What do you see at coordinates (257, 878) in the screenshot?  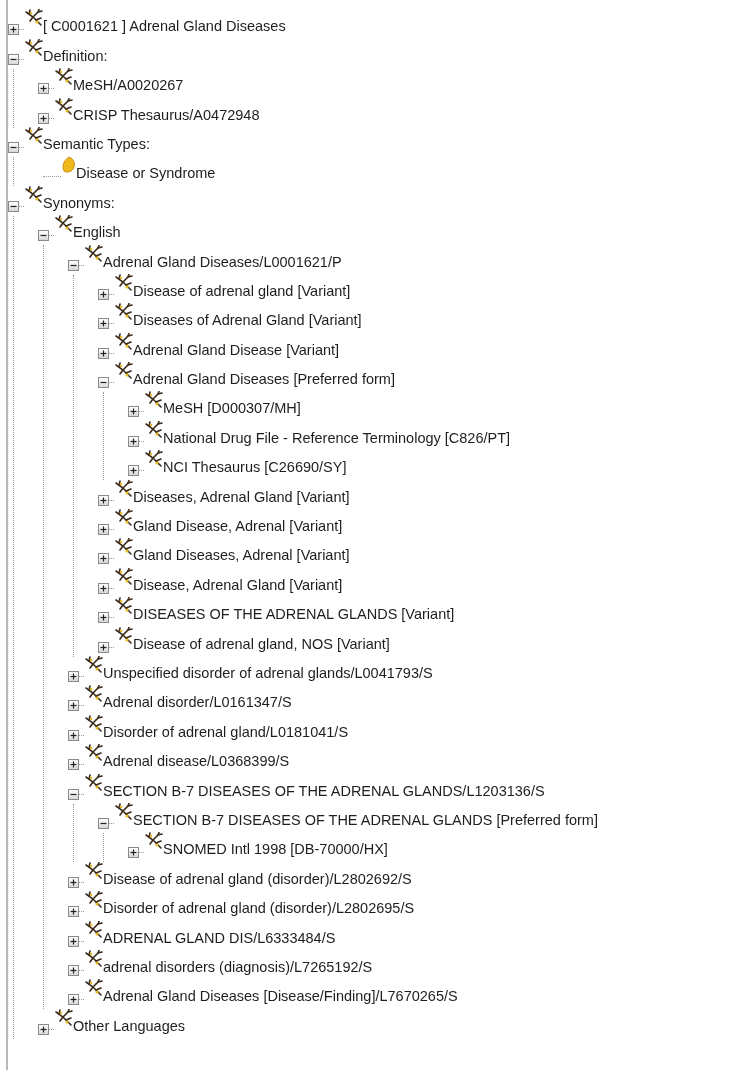 I see `tree-item-label: Disease of adrenal gland (disorder)/L2802692/S` at bounding box center [257, 878].